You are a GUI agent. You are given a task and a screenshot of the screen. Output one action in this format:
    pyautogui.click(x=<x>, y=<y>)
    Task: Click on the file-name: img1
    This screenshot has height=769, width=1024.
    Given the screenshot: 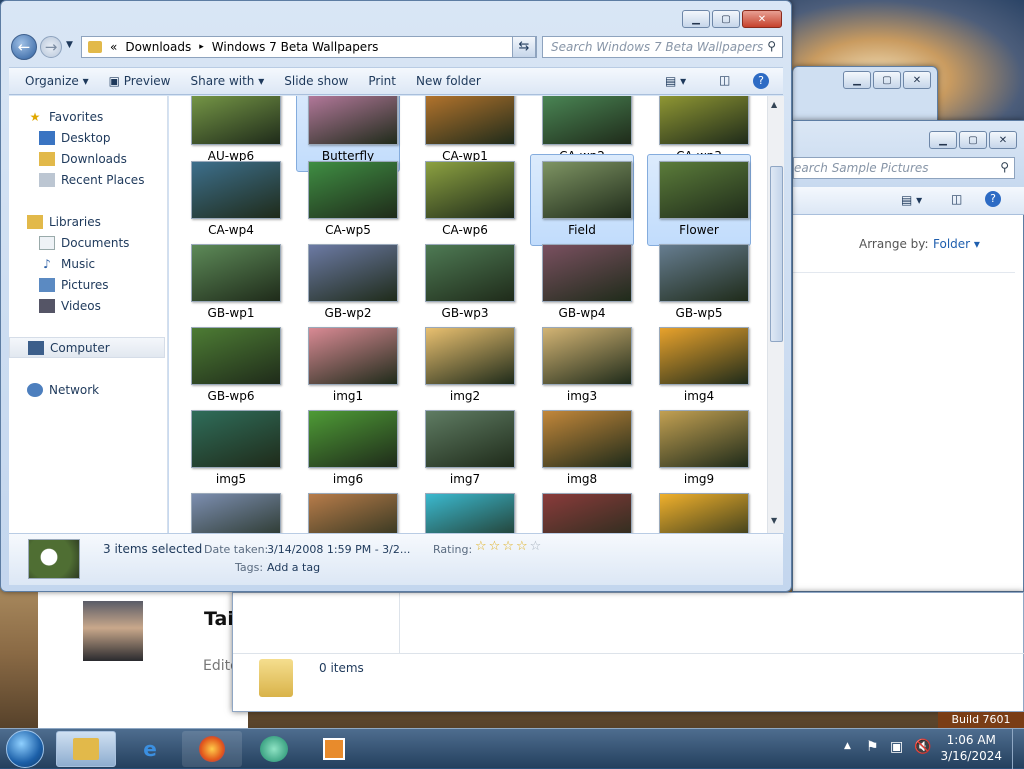 What is the action you would take?
    pyautogui.click(x=348, y=396)
    